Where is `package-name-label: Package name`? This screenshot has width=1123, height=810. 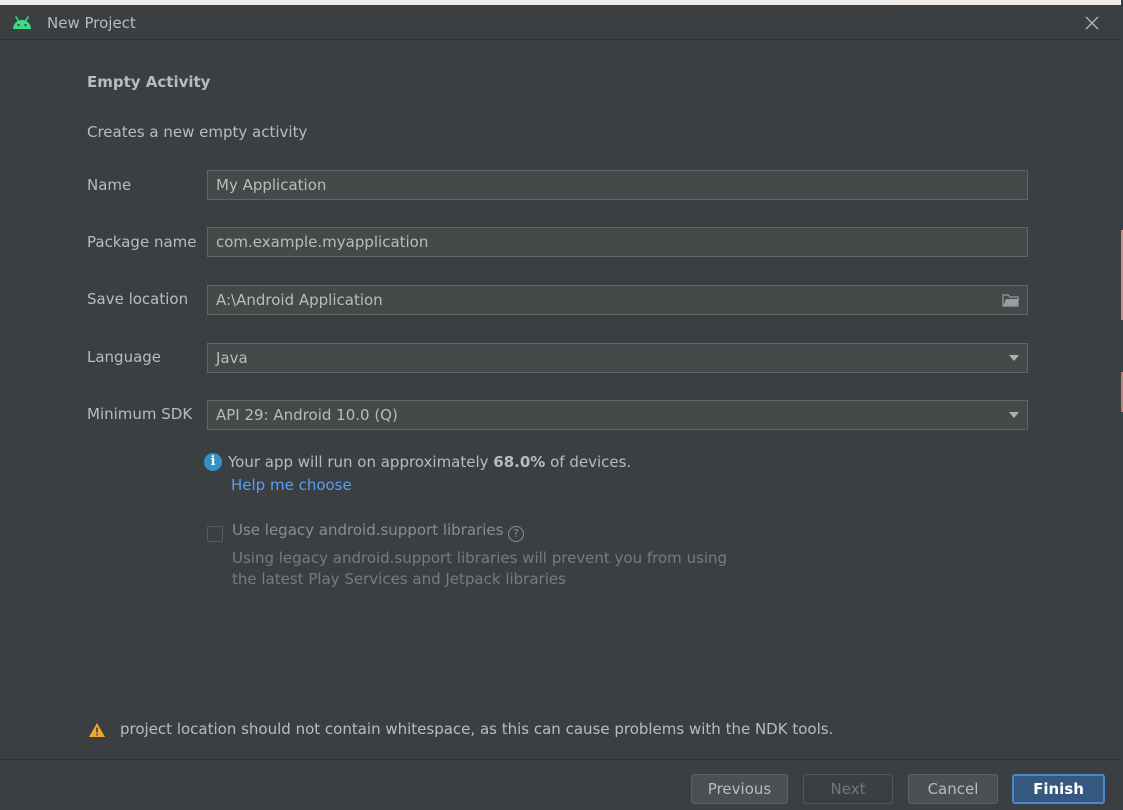 package-name-label: Package name is located at coordinates (142, 242).